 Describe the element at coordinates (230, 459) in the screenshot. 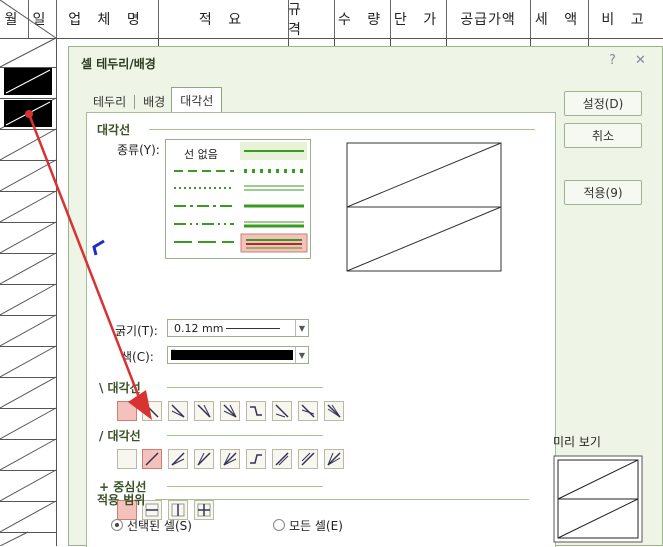

I see `slash-style-4-button` at that location.